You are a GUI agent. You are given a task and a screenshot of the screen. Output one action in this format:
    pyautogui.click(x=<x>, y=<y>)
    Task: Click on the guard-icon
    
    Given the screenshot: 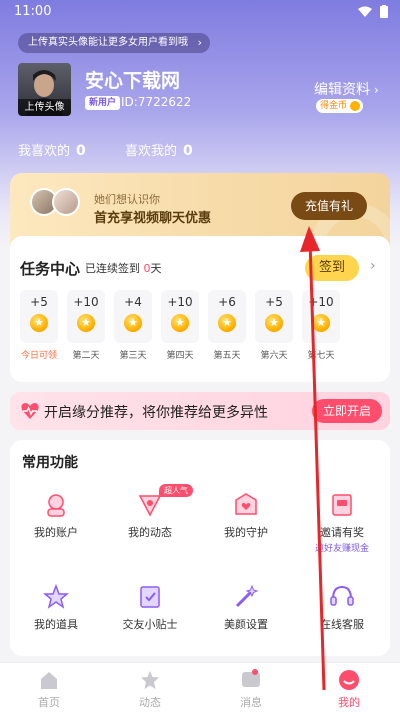 What is the action you would take?
    pyautogui.click(x=246, y=504)
    